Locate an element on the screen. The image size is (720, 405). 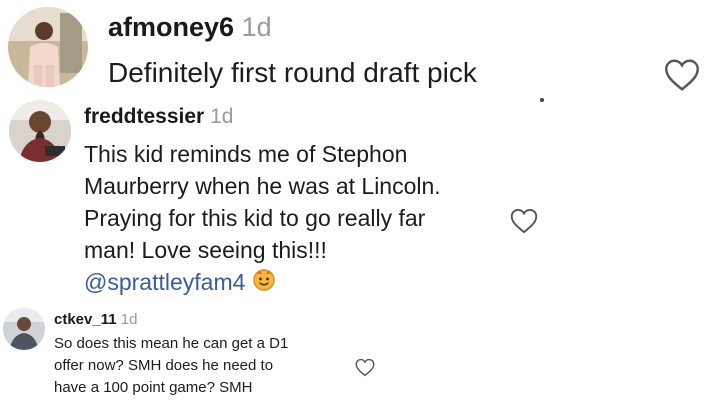
comment-text-line: So does this mean he can get a D1 is located at coordinates (171, 343).